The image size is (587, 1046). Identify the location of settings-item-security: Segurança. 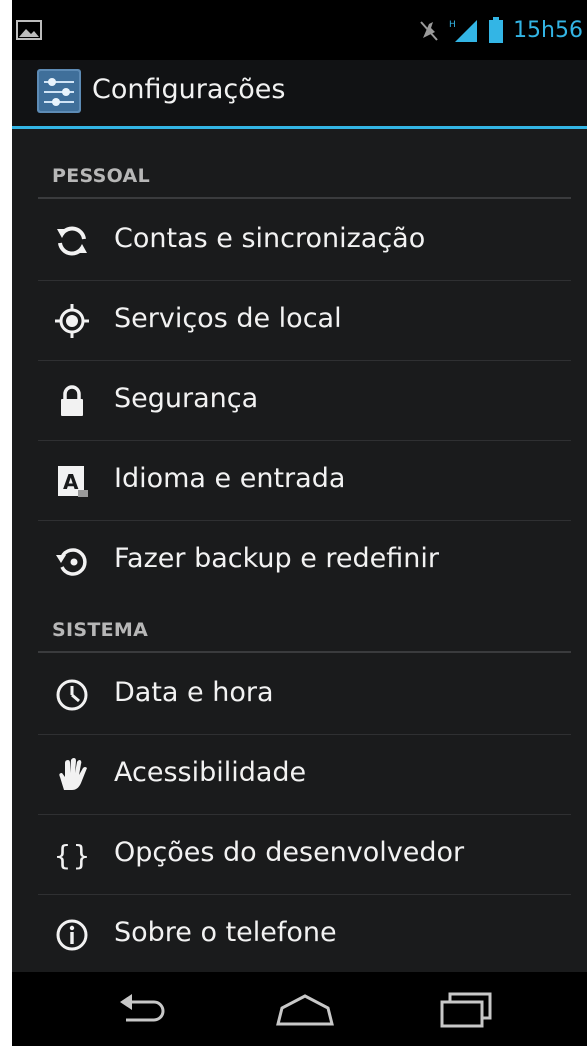
(304, 401).